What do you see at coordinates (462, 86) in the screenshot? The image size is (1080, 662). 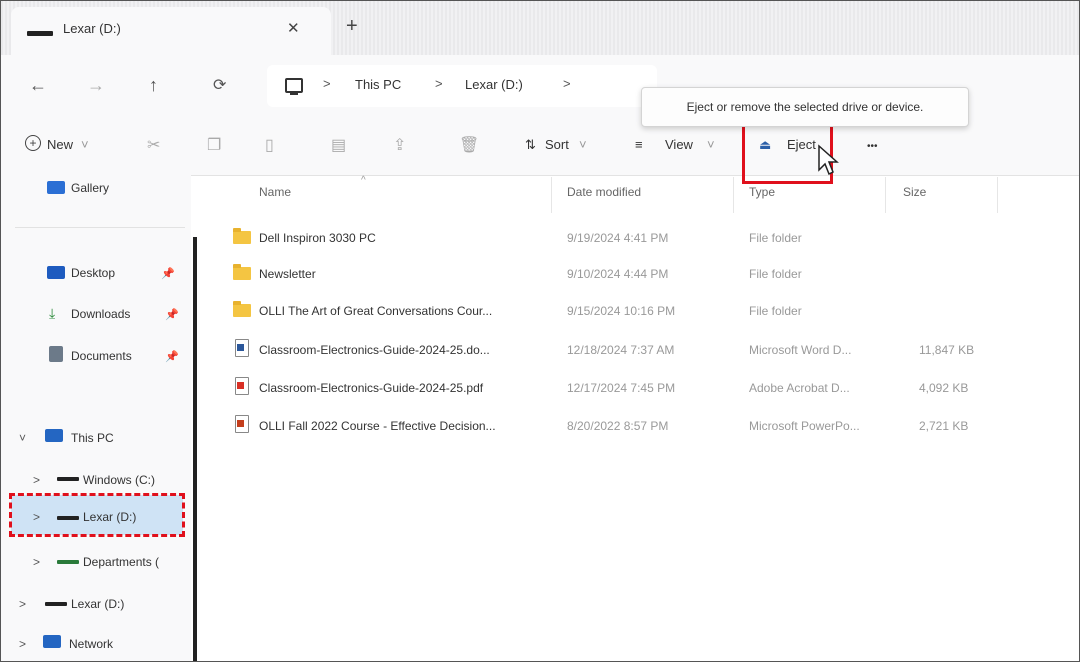 I see `address-bar: > This PC > Lexar (D:) >` at bounding box center [462, 86].